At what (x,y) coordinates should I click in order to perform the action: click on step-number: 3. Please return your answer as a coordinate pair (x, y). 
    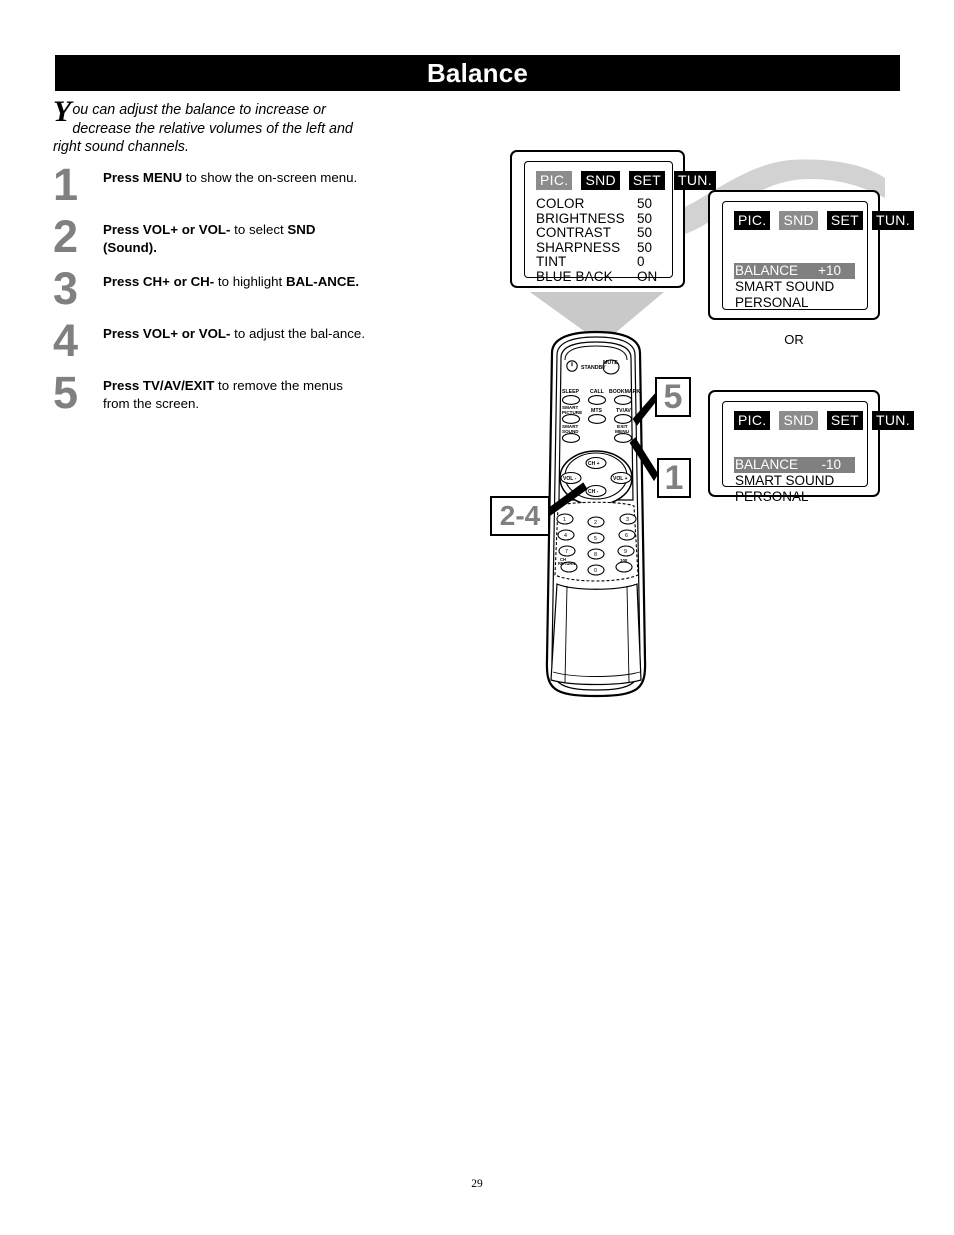
    Looking at the image, I should click on (66, 288).